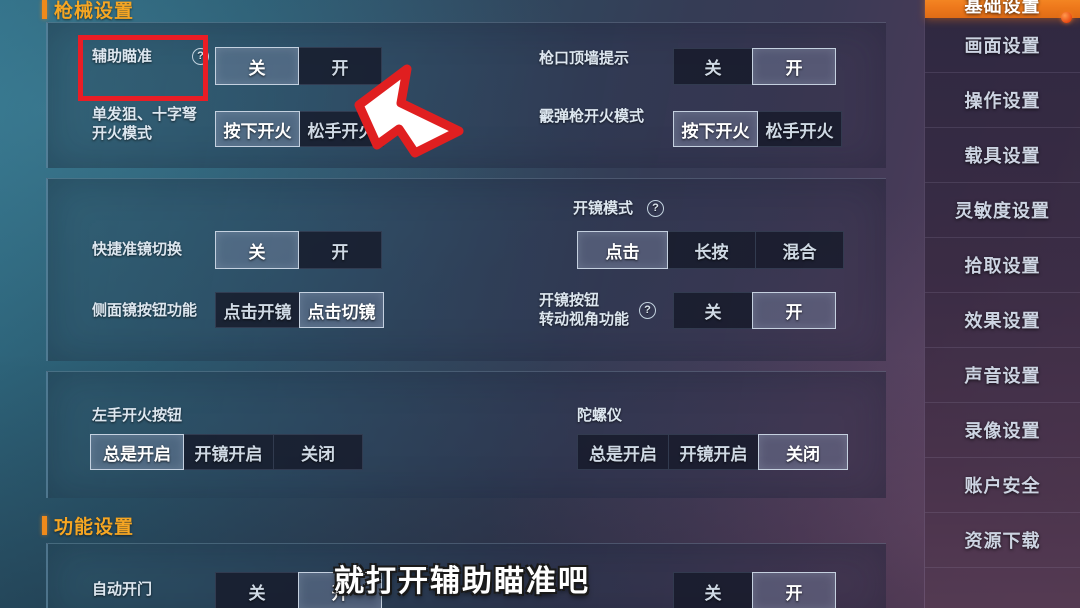 The height and width of the screenshot is (608, 1080). I want to click on sniper-fire-mode-label: 单发狙、十字弩 开火模式, so click(145, 124).